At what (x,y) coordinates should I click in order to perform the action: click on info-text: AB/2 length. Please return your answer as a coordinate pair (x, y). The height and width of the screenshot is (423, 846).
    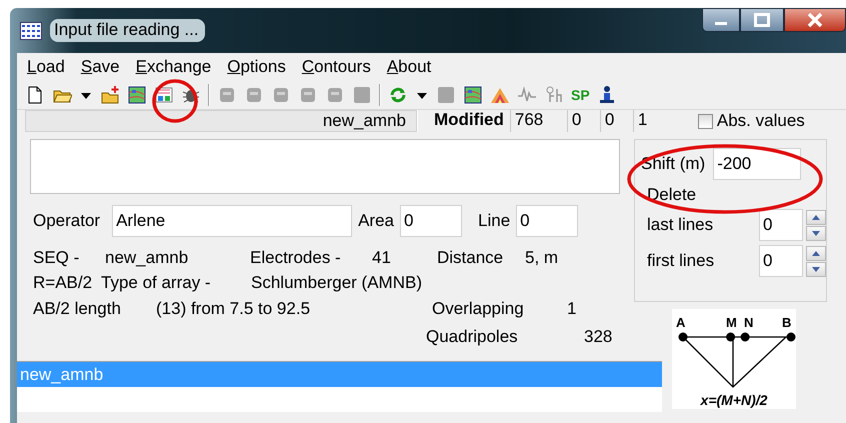
    Looking at the image, I should click on (77, 309).